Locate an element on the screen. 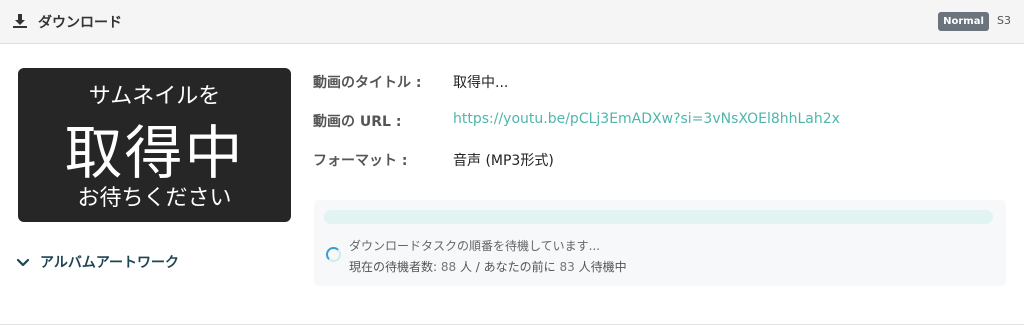 The height and width of the screenshot is (327, 1024). format-label: フォーマット : is located at coordinates (360, 161).